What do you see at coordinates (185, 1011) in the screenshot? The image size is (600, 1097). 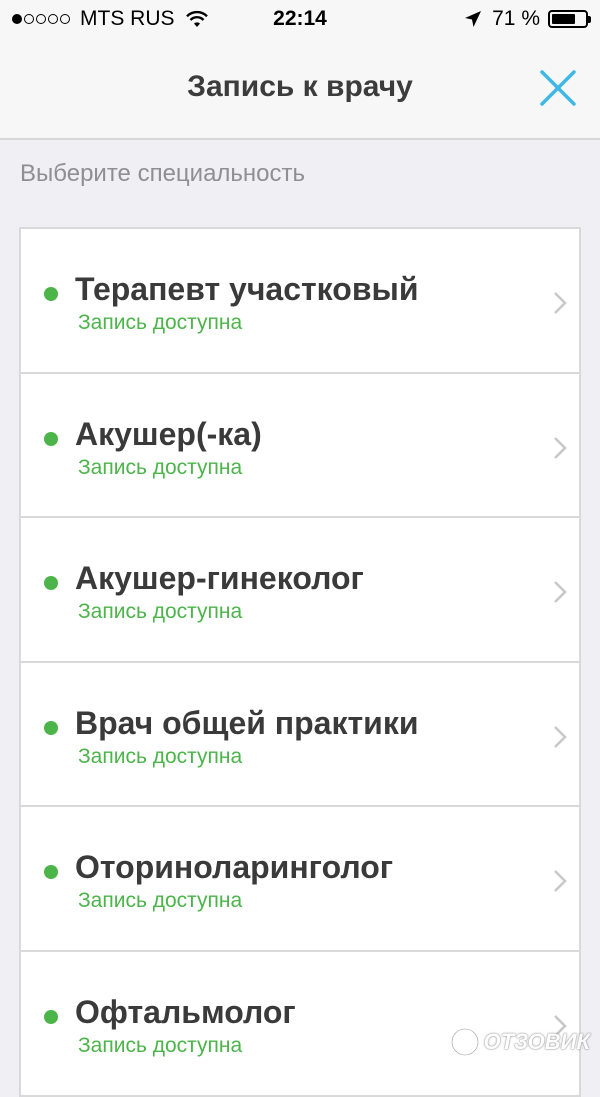 I see `specialty-name: Офтальмолог` at bounding box center [185, 1011].